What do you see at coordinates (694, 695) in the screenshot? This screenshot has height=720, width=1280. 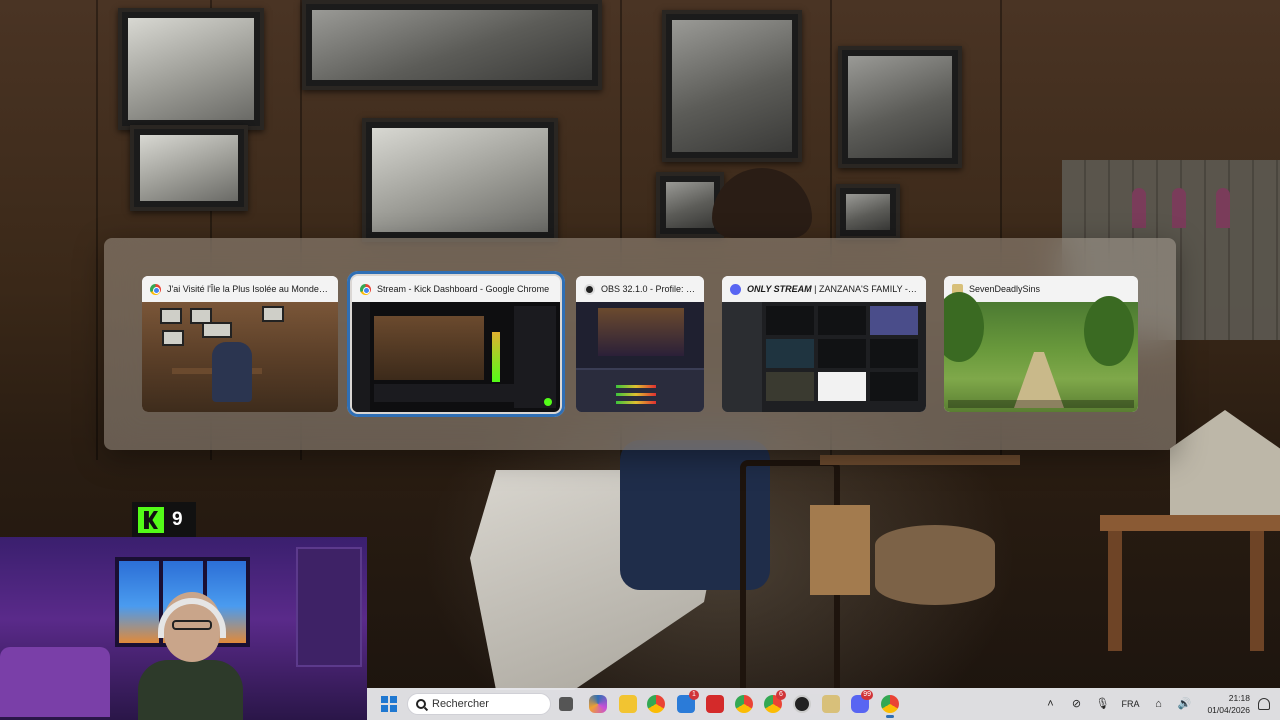 I see `notification-badge: 1` at bounding box center [694, 695].